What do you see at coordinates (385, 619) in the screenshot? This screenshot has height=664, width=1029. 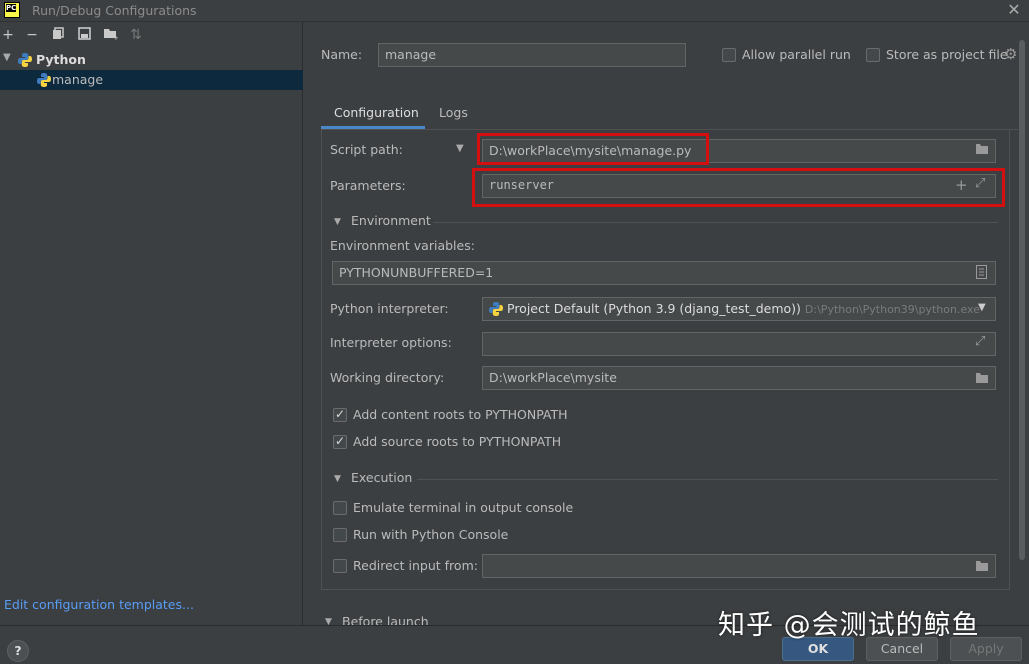 I see `before-launch-section-title: Before launch` at bounding box center [385, 619].